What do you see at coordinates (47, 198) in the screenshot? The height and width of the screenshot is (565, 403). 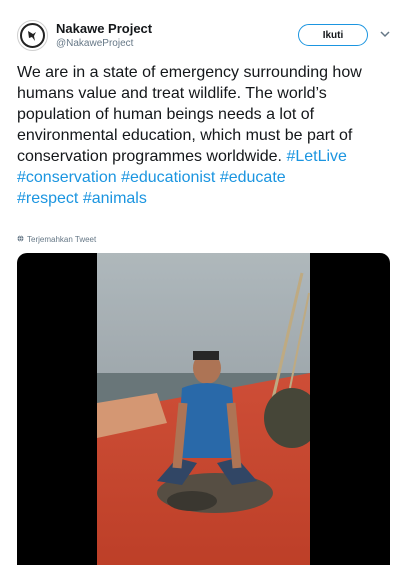 I see `hashtag-respect: #respect` at bounding box center [47, 198].